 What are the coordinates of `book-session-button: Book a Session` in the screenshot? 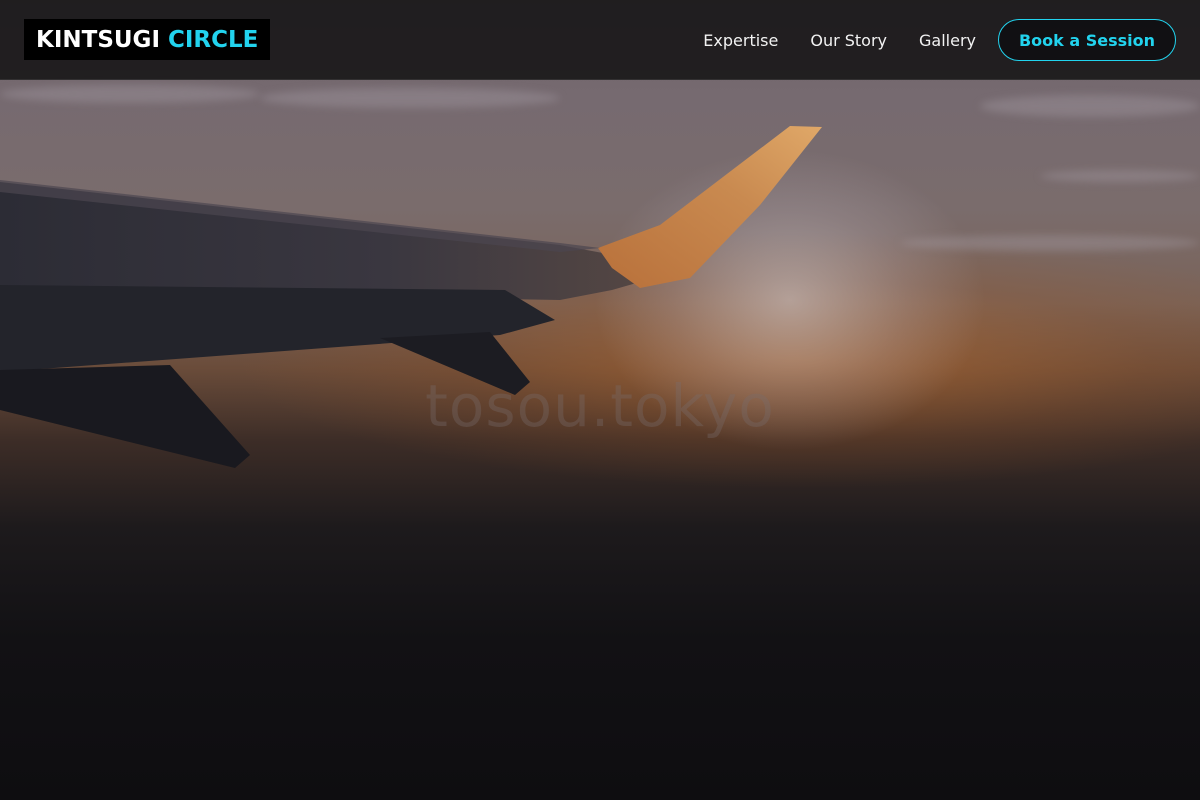 It's located at (1087, 40).